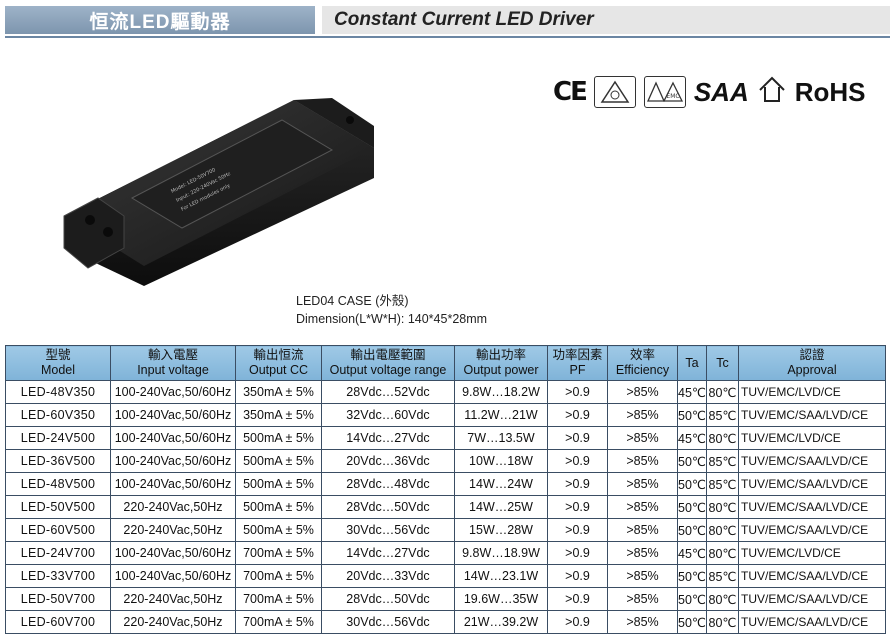  I want to click on column-header-cn: 輸出恒流, so click(278, 355).